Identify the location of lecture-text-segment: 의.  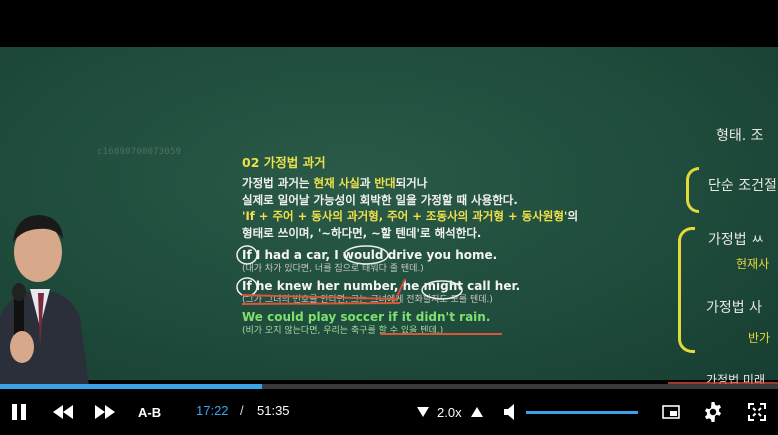
(573, 216).